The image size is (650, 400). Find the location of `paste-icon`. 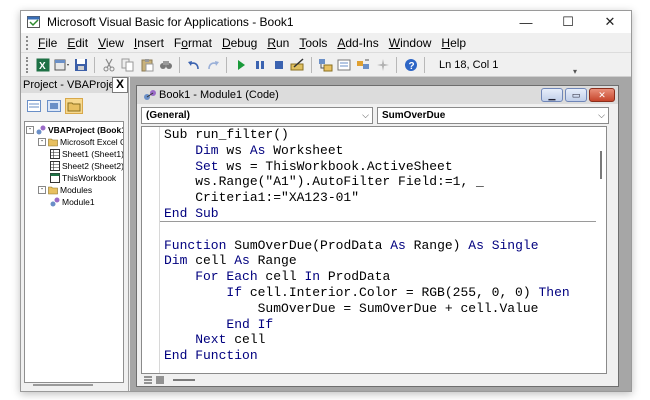

paste-icon is located at coordinates (146, 65).